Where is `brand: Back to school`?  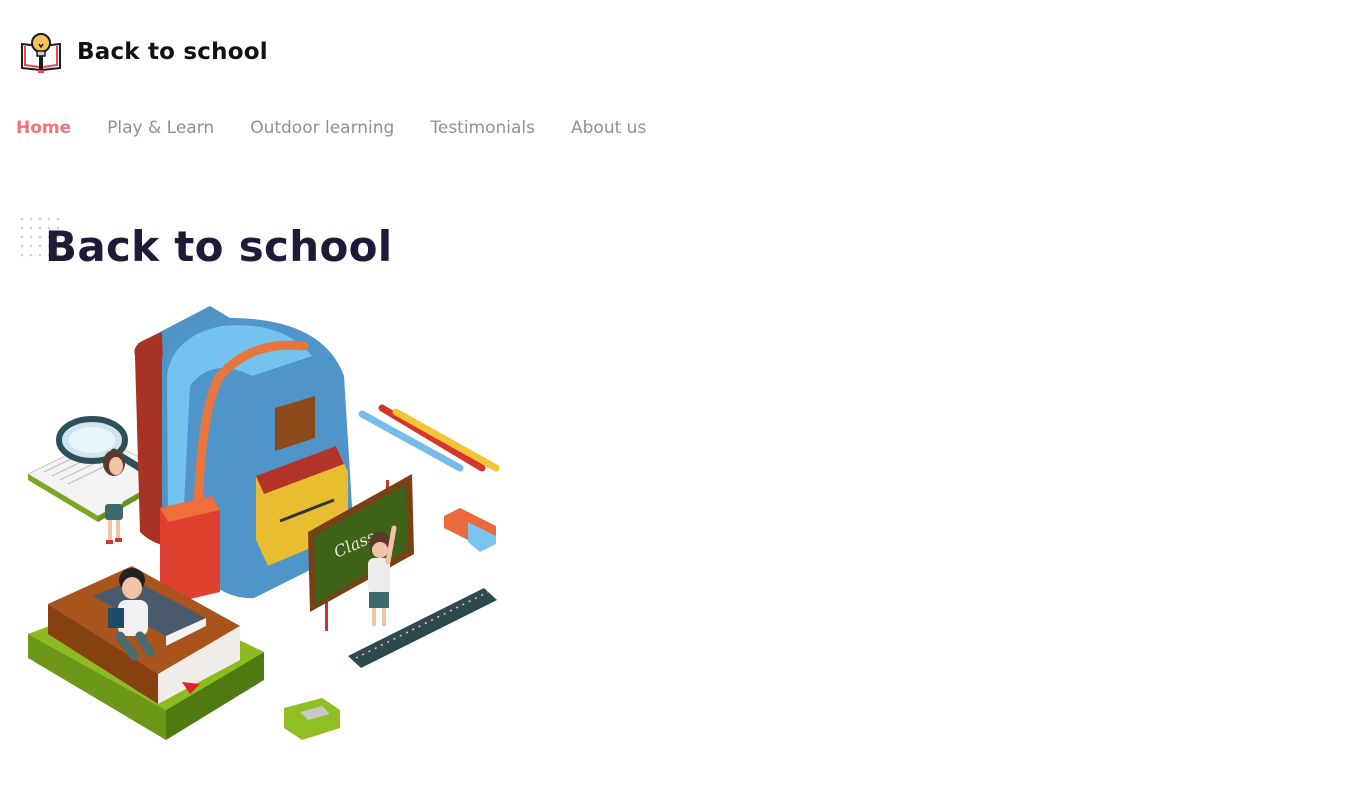 brand: Back to school is located at coordinates (144, 52).